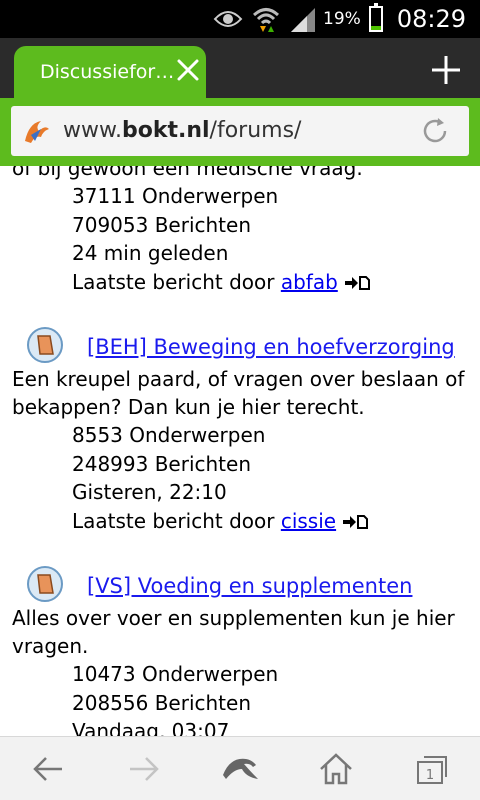 Image resolution: width=480 pixels, height=800 pixels. I want to click on last-post-time: Vandaag, 03:07, so click(151, 727).